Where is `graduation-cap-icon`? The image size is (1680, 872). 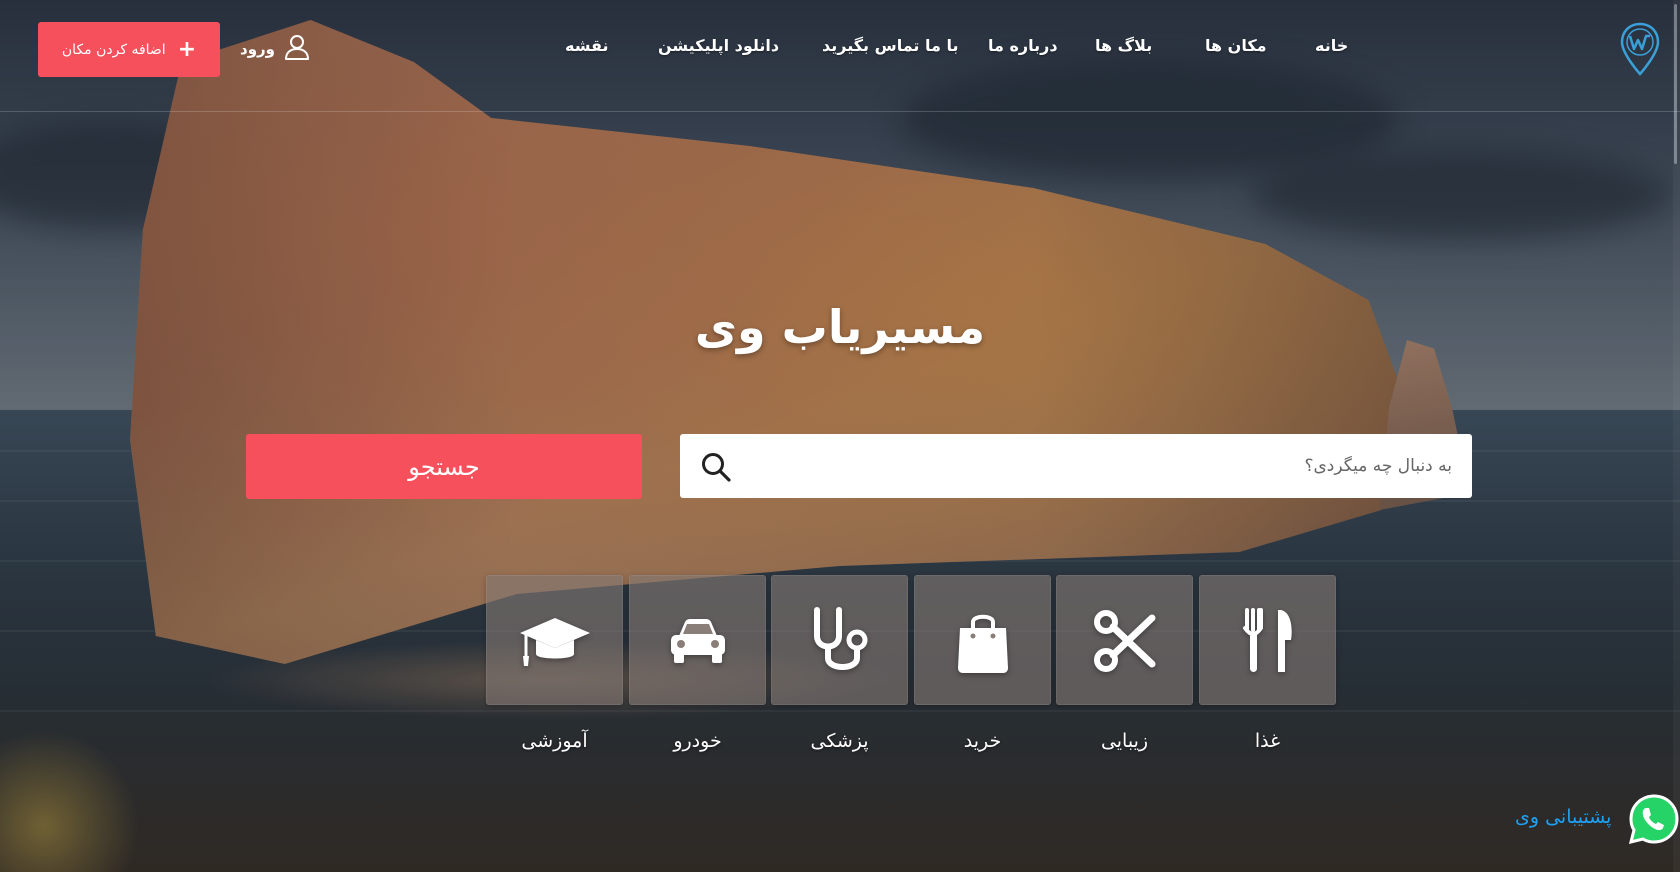 graduation-cap-icon is located at coordinates (555, 642).